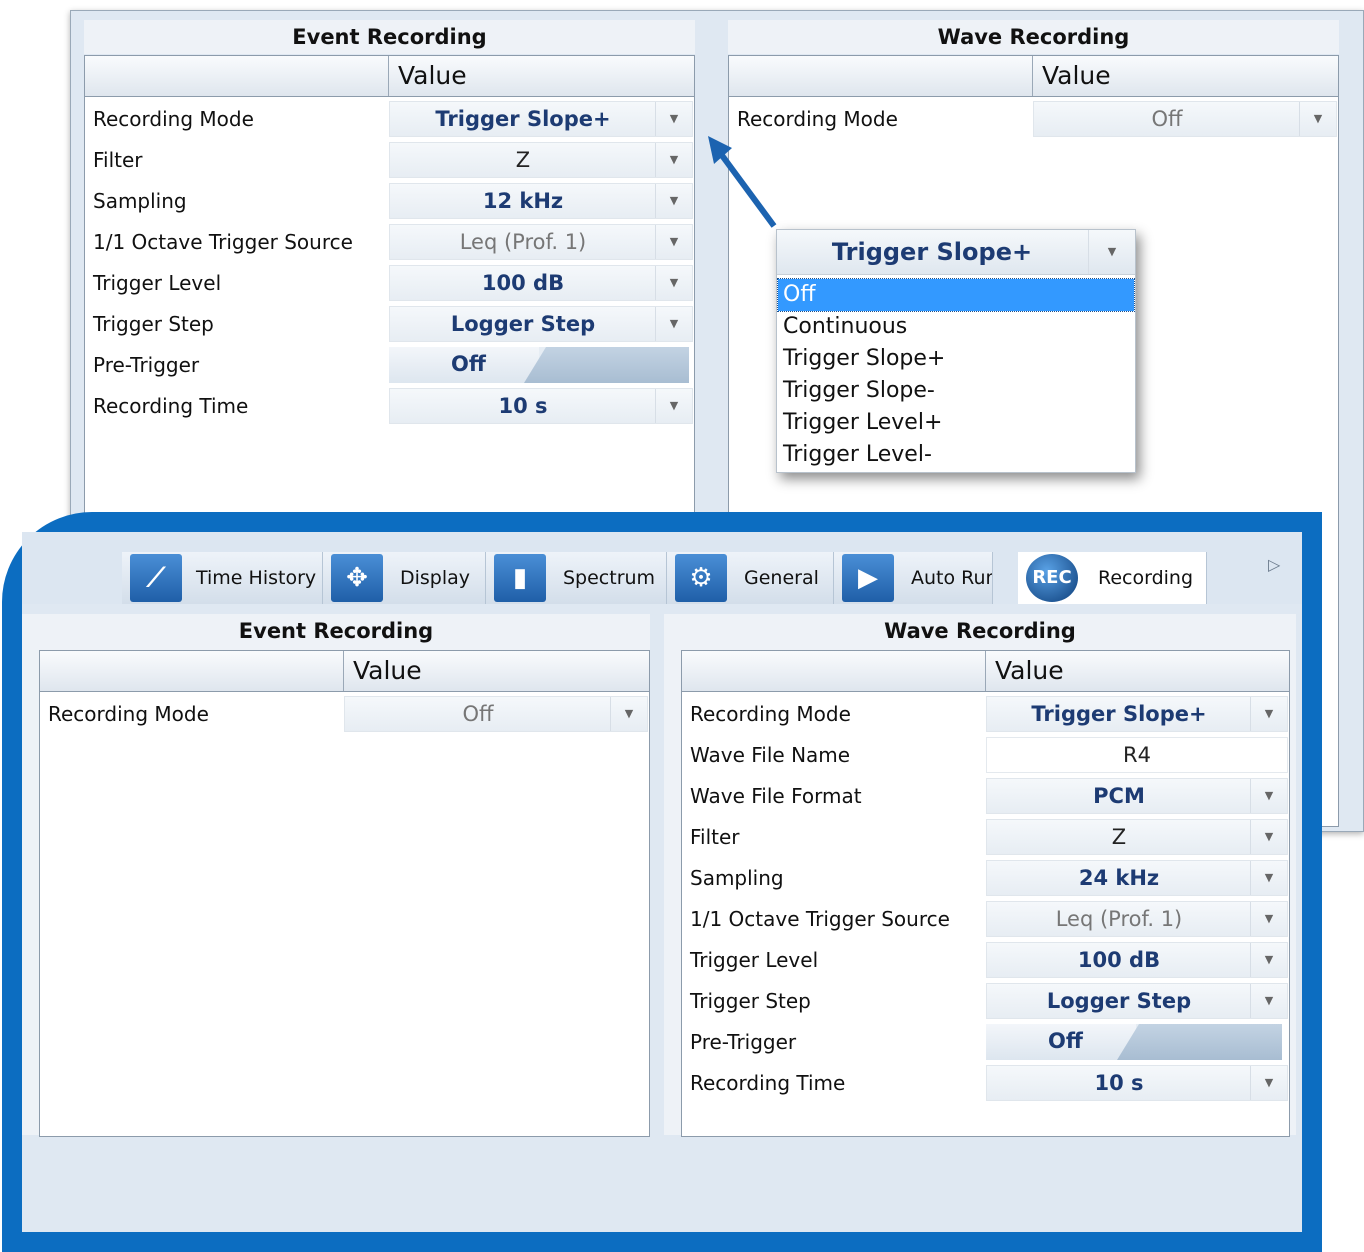 The image size is (1364, 1252). I want to click on panel-title: Wave Recording, so click(1033, 37).